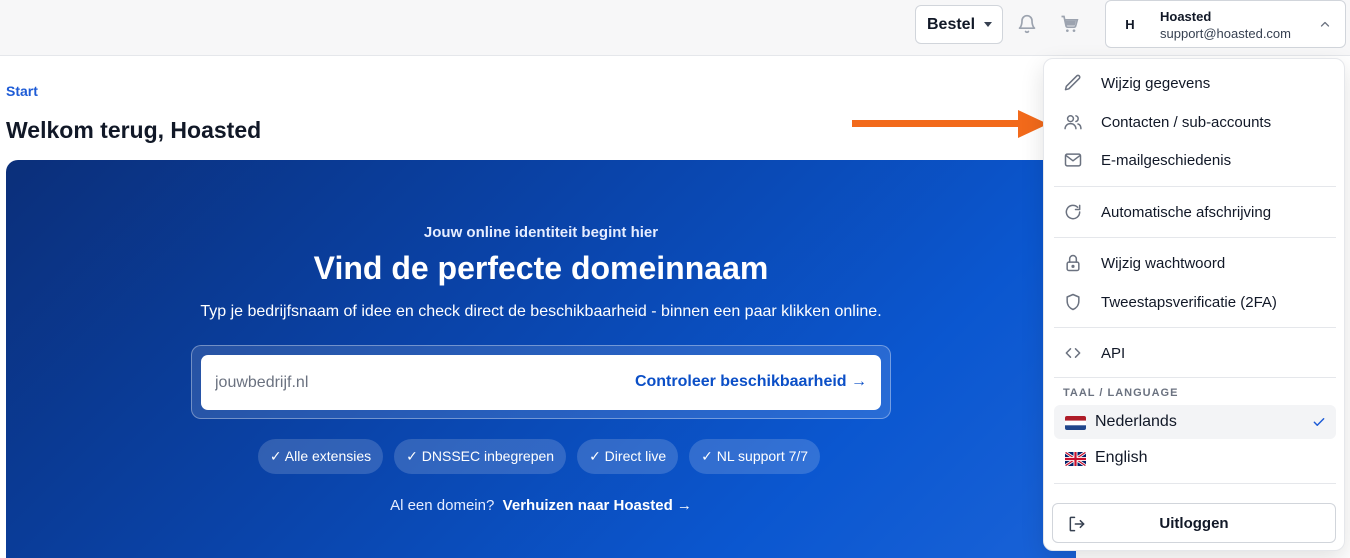  I want to click on menu-item-2fa: Tweestapsverificatie (2FA), so click(1195, 302).